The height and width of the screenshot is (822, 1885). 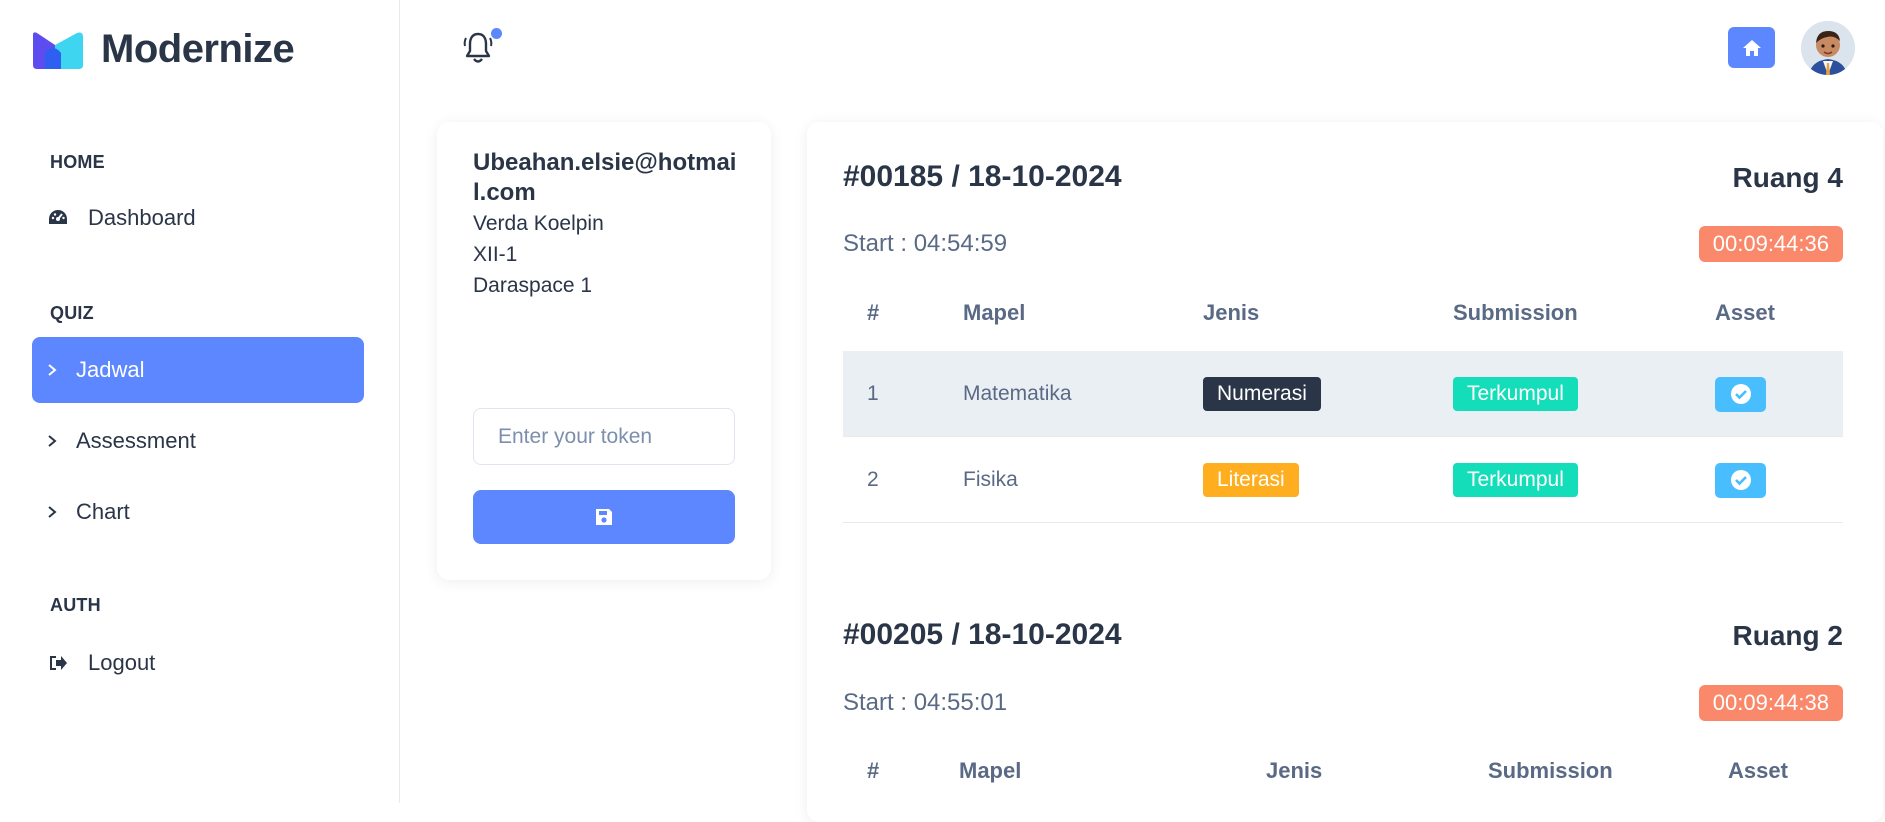 I want to click on avatar-image, so click(x=1828, y=48).